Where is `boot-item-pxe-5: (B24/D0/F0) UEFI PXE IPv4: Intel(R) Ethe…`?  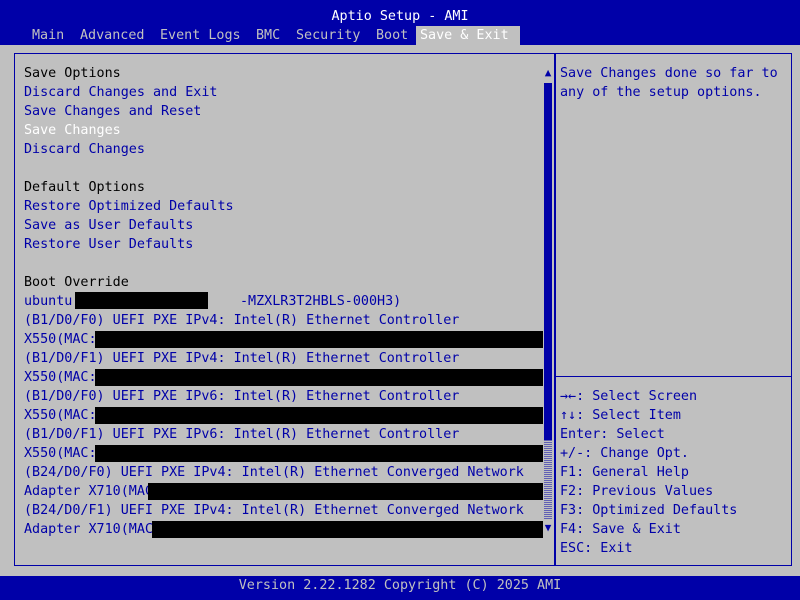
boot-item-pxe-5: (B24/D0/F0) UEFI PXE IPv4: Intel(R) Ethe… is located at coordinates (274, 472).